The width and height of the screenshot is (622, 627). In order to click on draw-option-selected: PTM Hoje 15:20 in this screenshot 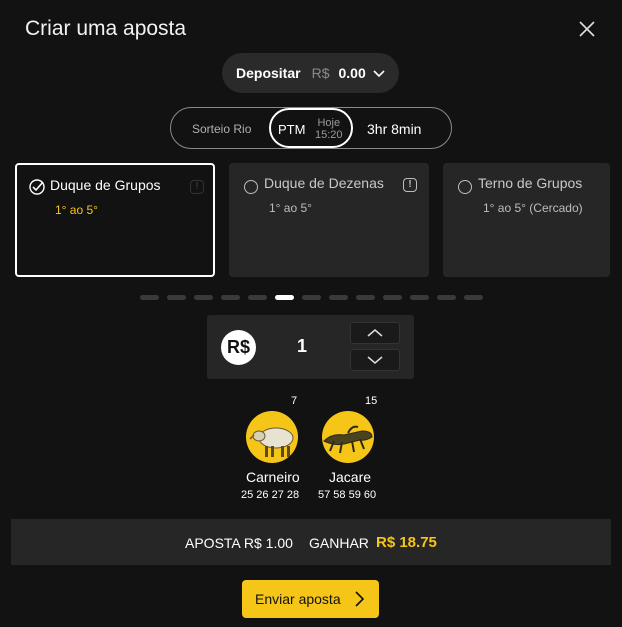, I will do `click(311, 128)`.